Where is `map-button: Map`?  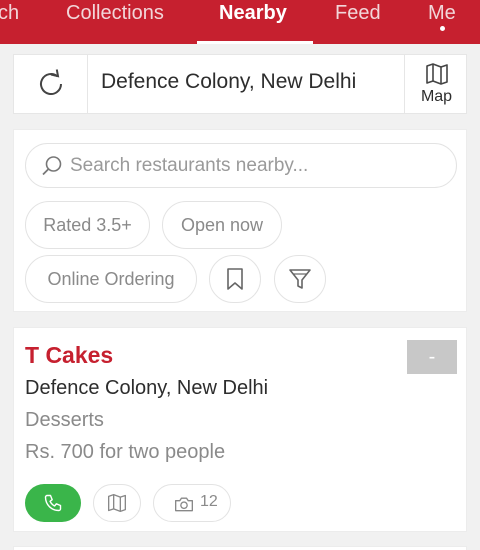
map-button: Map is located at coordinates (435, 84).